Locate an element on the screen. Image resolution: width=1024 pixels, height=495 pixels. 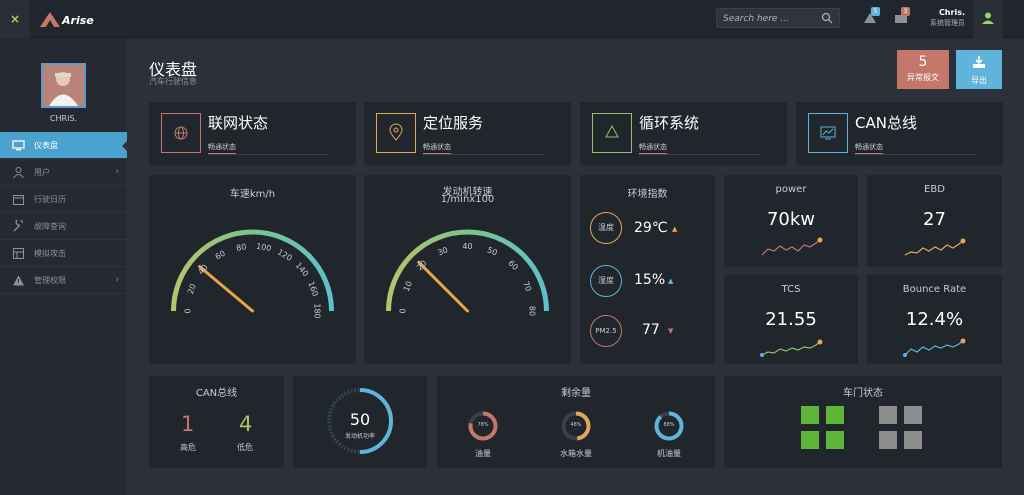
speed-gauge-card: 车速km/h 0 20 40 60 80 100 120 140 160 180 is located at coordinates (252, 269).